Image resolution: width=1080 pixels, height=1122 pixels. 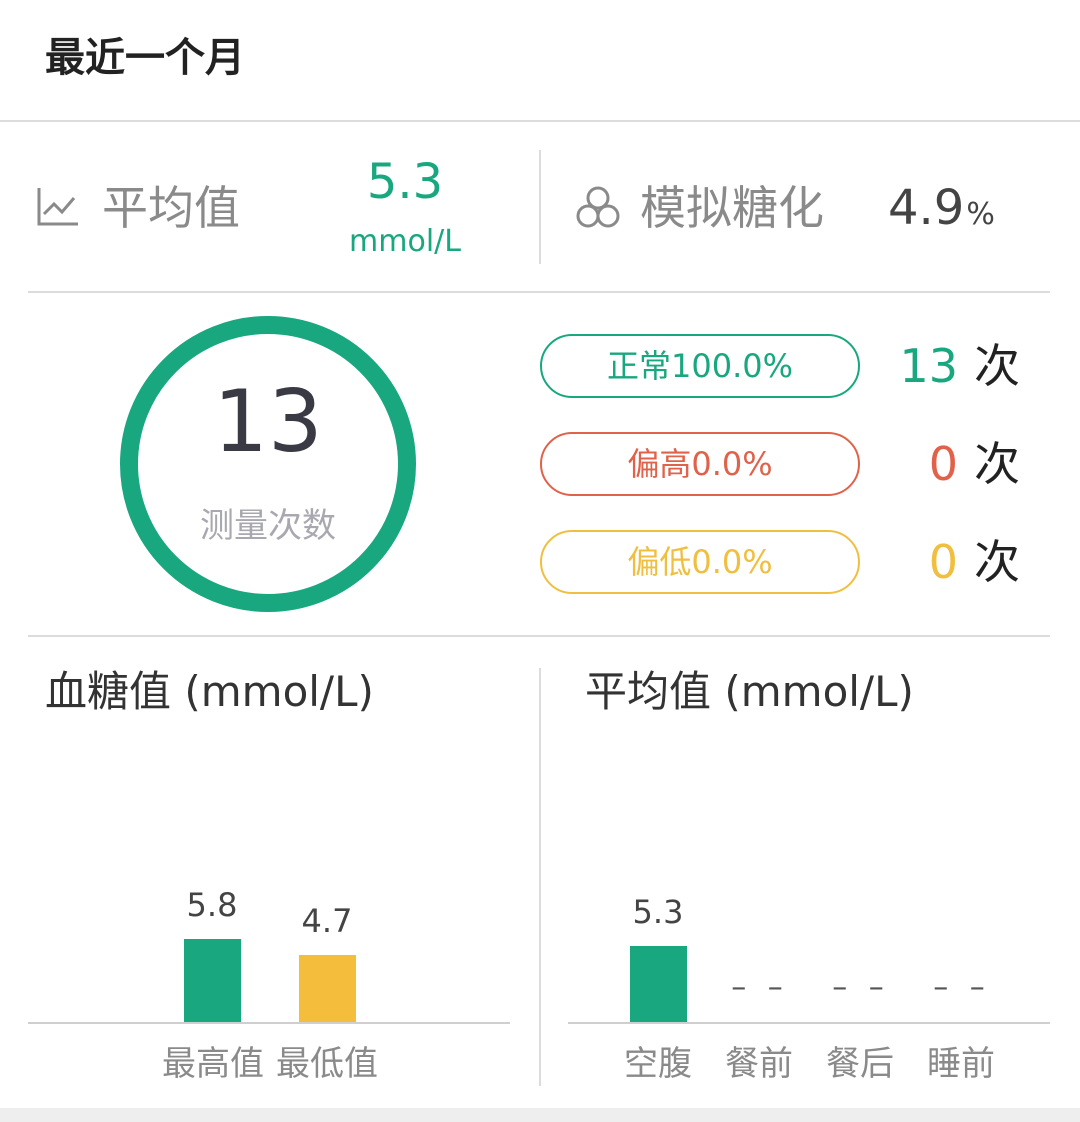 I want to click on glucose-bar-max, so click(x=212, y=980).